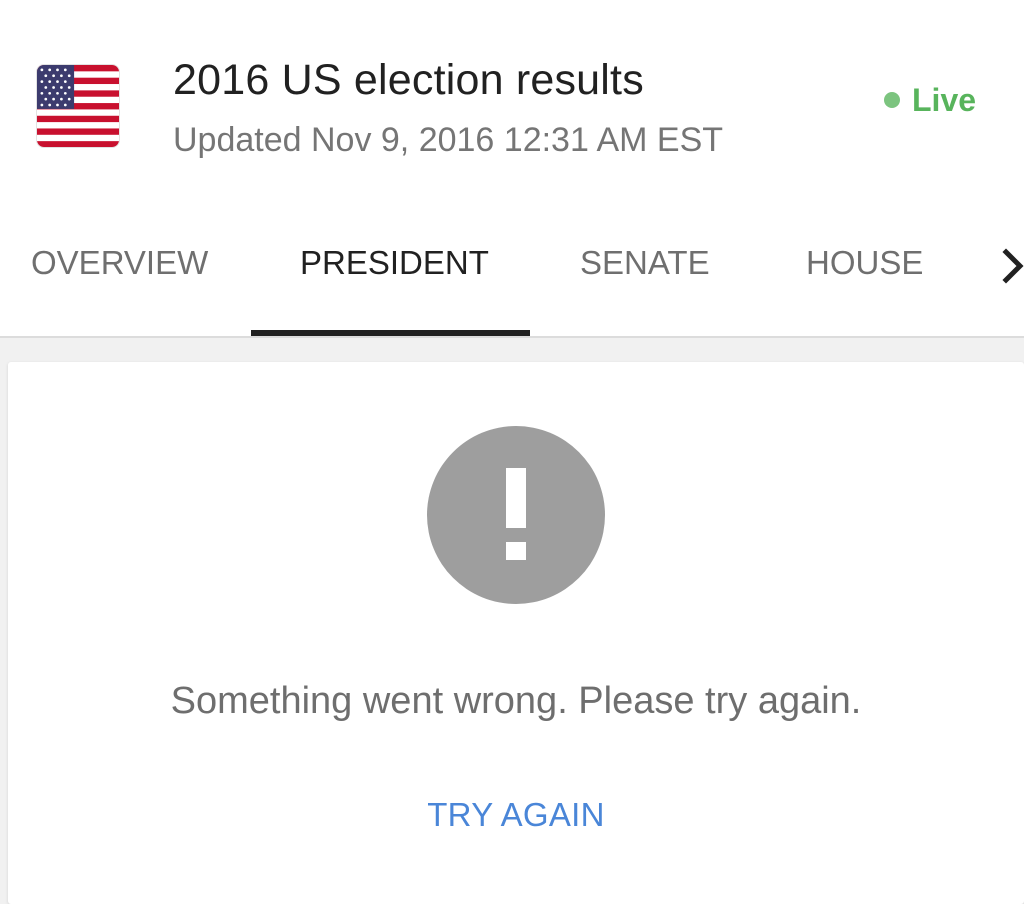 This screenshot has width=1024, height=904. Describe the element at coordinates (645, 263) in the screenshot. I see `tab-senate: SENATE` at that location.